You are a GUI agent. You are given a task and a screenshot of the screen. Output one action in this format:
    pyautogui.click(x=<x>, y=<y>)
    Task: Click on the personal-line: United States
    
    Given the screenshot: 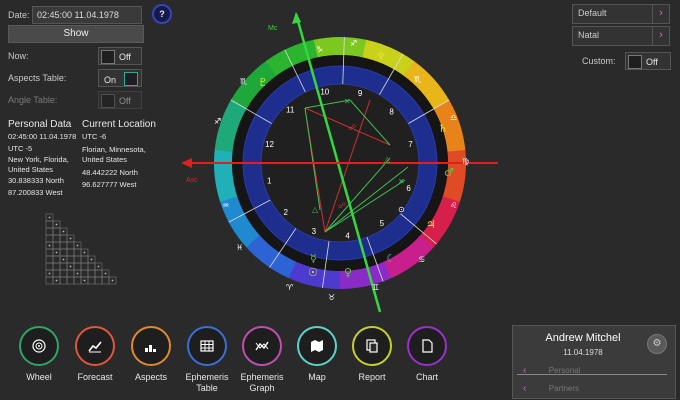 What is the action you would take?
    pyautogui.click(x=31, y=169)
    